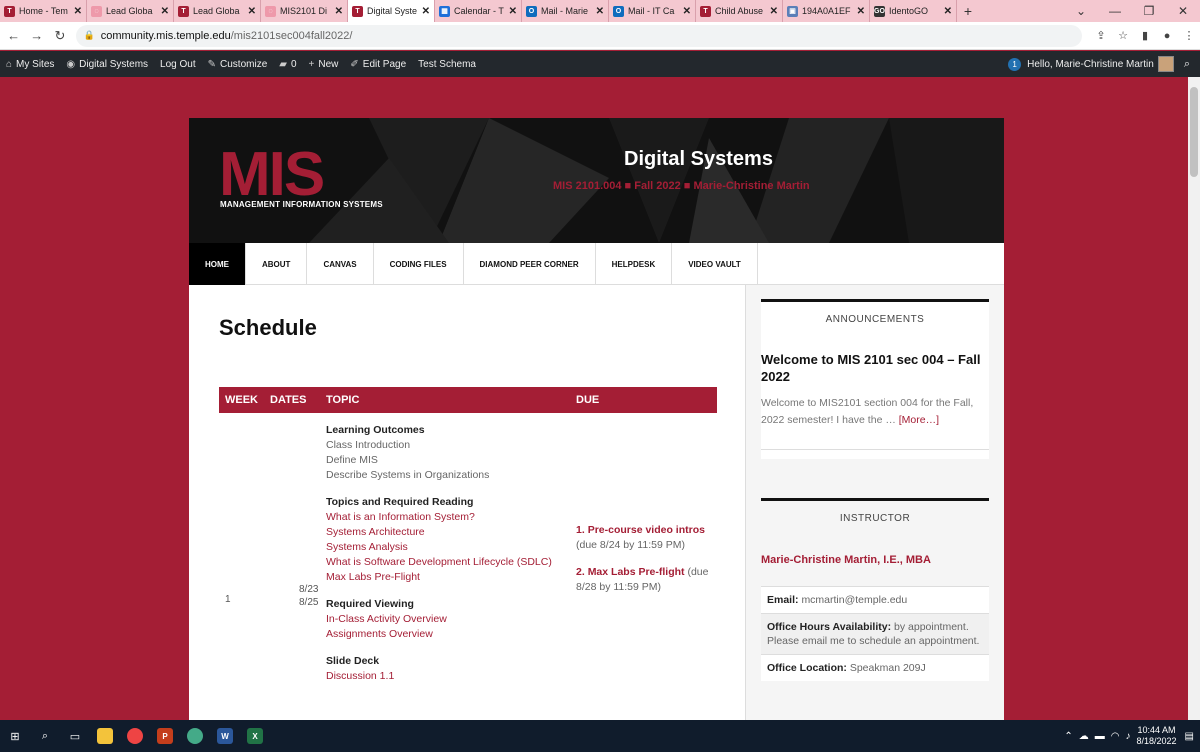  What do you see at coordinates (1156, 730) in the screenshot?
I see `clock-time: 10:44 AM` at bounding box center [1156, 730].